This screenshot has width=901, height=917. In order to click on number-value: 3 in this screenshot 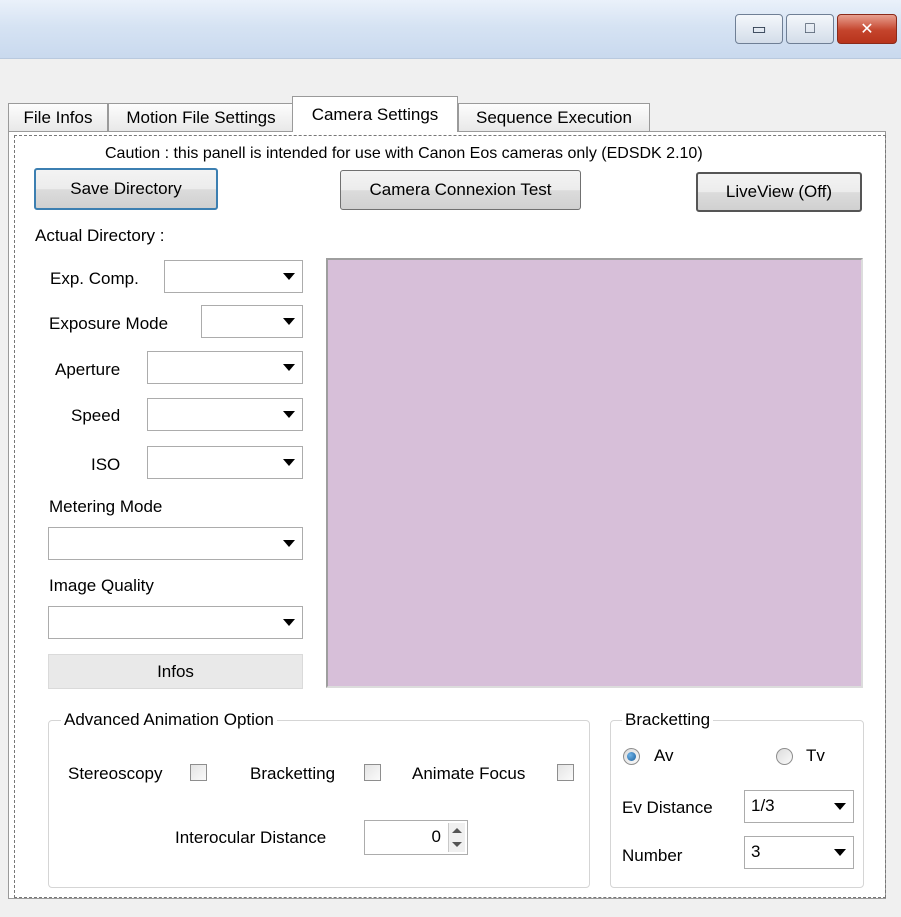, I will do `click(756, 851)`.